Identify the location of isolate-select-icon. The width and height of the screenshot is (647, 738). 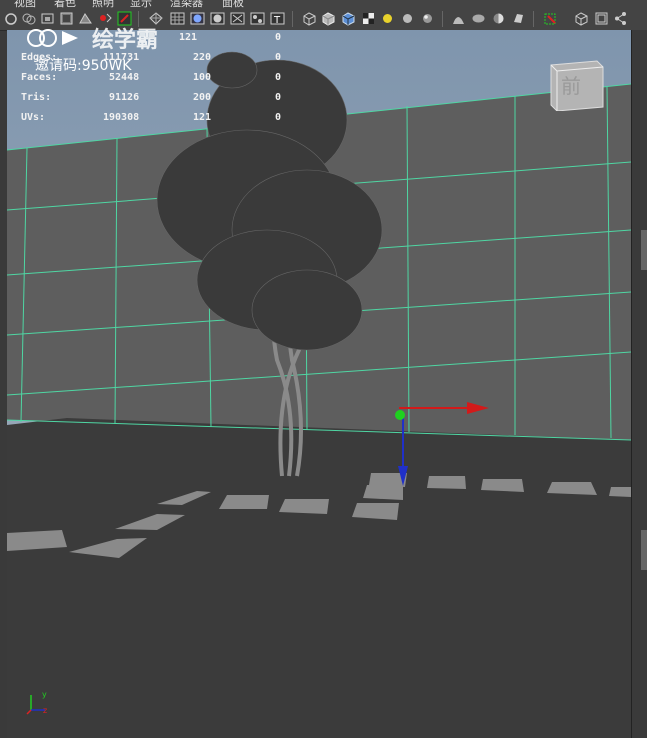
(550, 18).